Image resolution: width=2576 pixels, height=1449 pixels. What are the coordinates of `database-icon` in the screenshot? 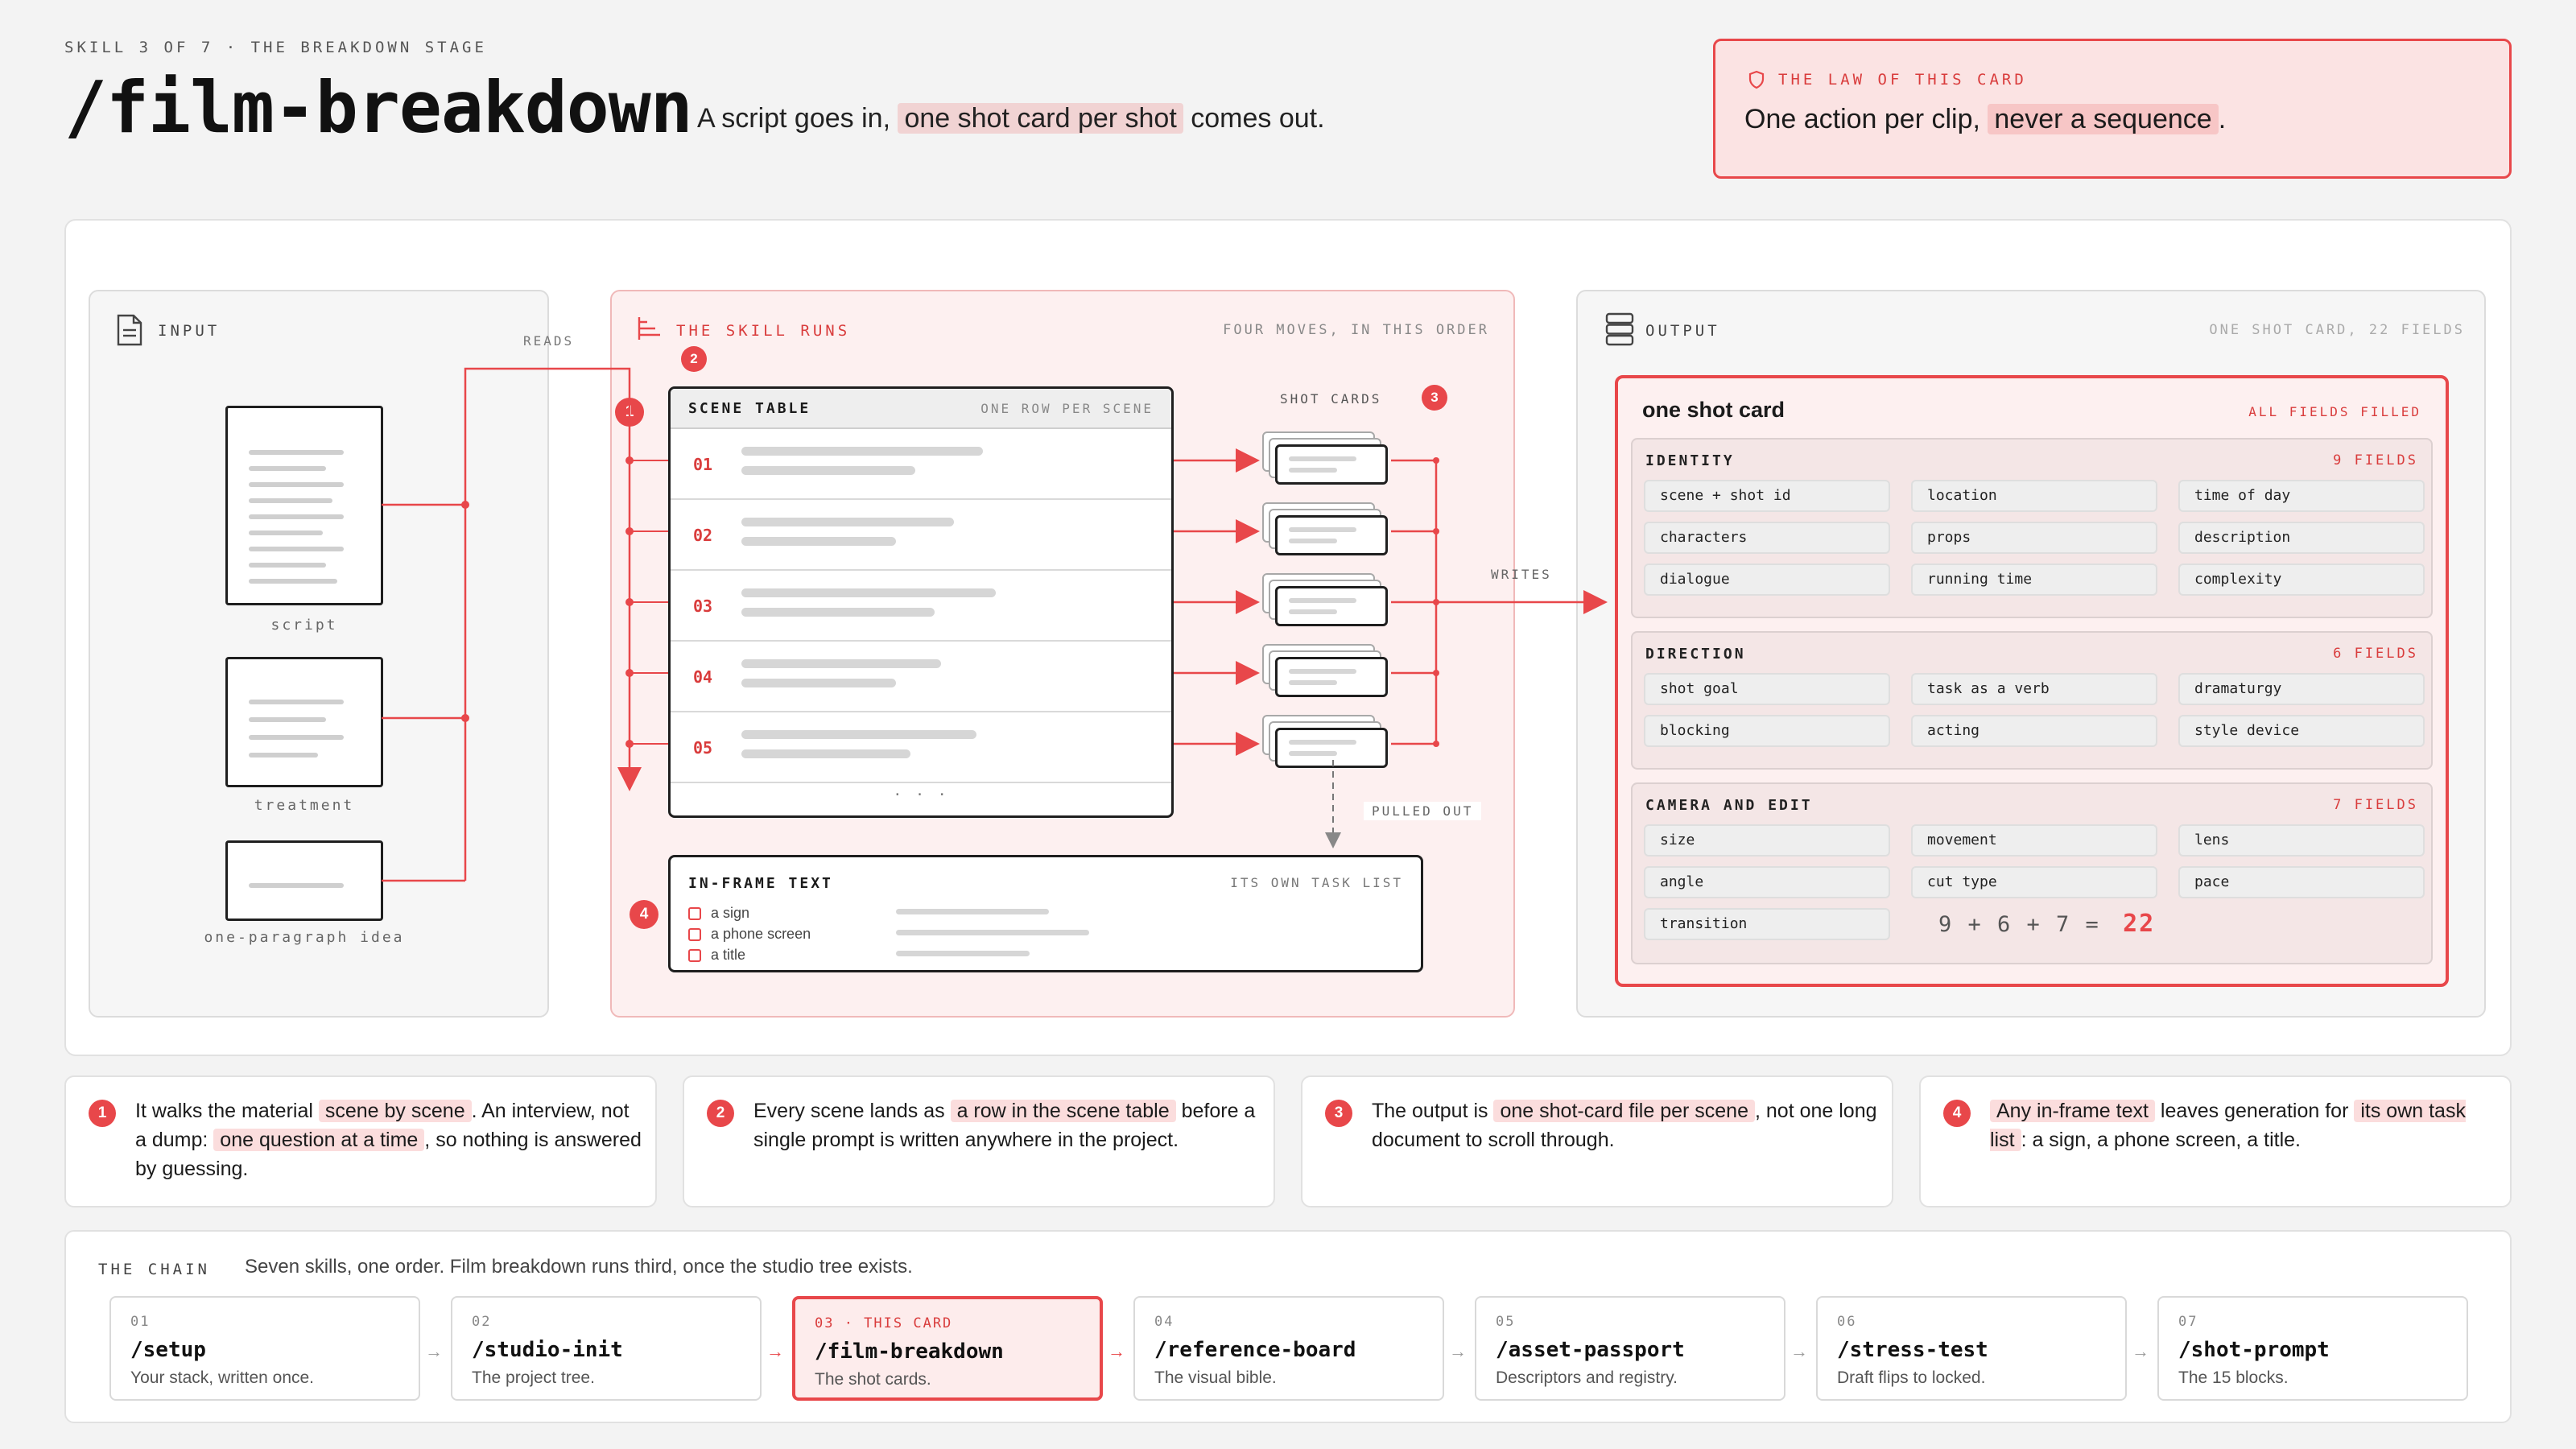 It's located at (1619, 329).